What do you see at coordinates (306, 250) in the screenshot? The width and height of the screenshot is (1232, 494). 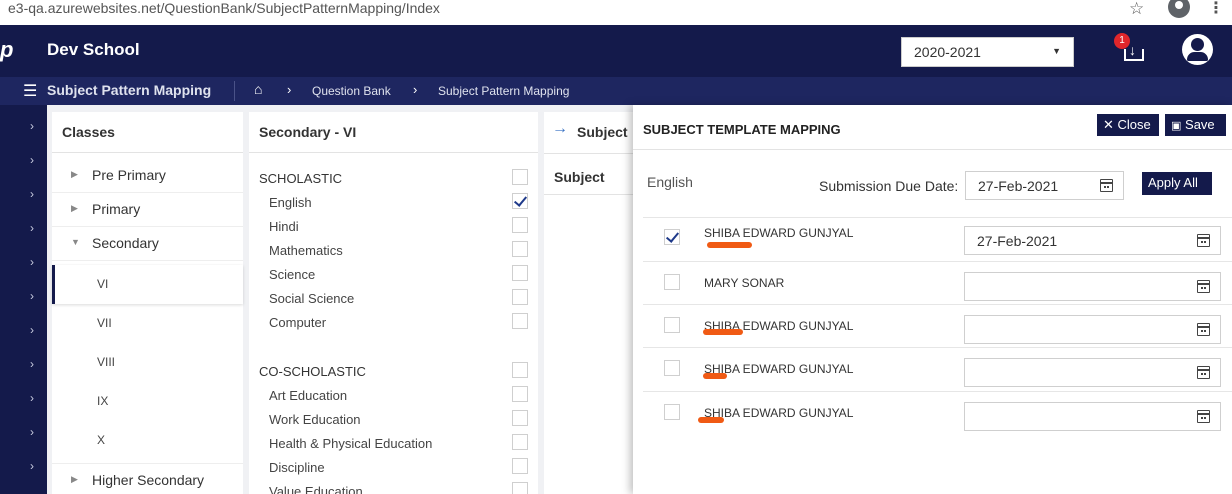 I see `subject-label: Mathematics` at bounding box center [306, 250].